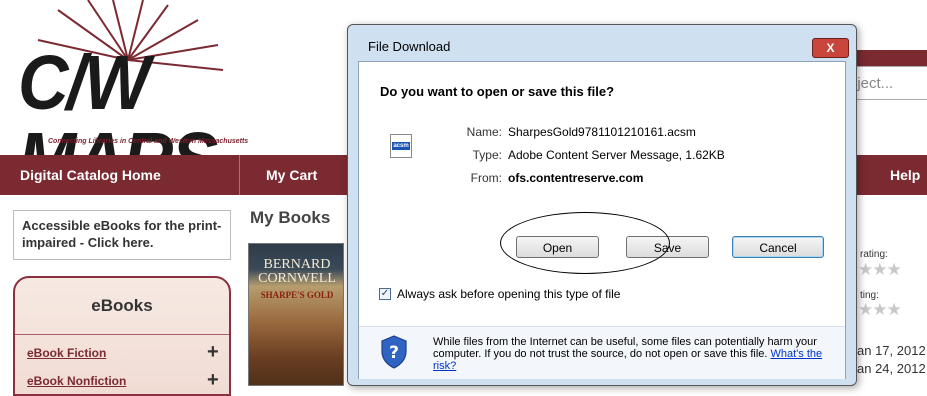  What do you see at coordinates (122, 305) in the screenshot?
I see `ebooks-panel-title: eBooks` at bounding box center [122, 305].